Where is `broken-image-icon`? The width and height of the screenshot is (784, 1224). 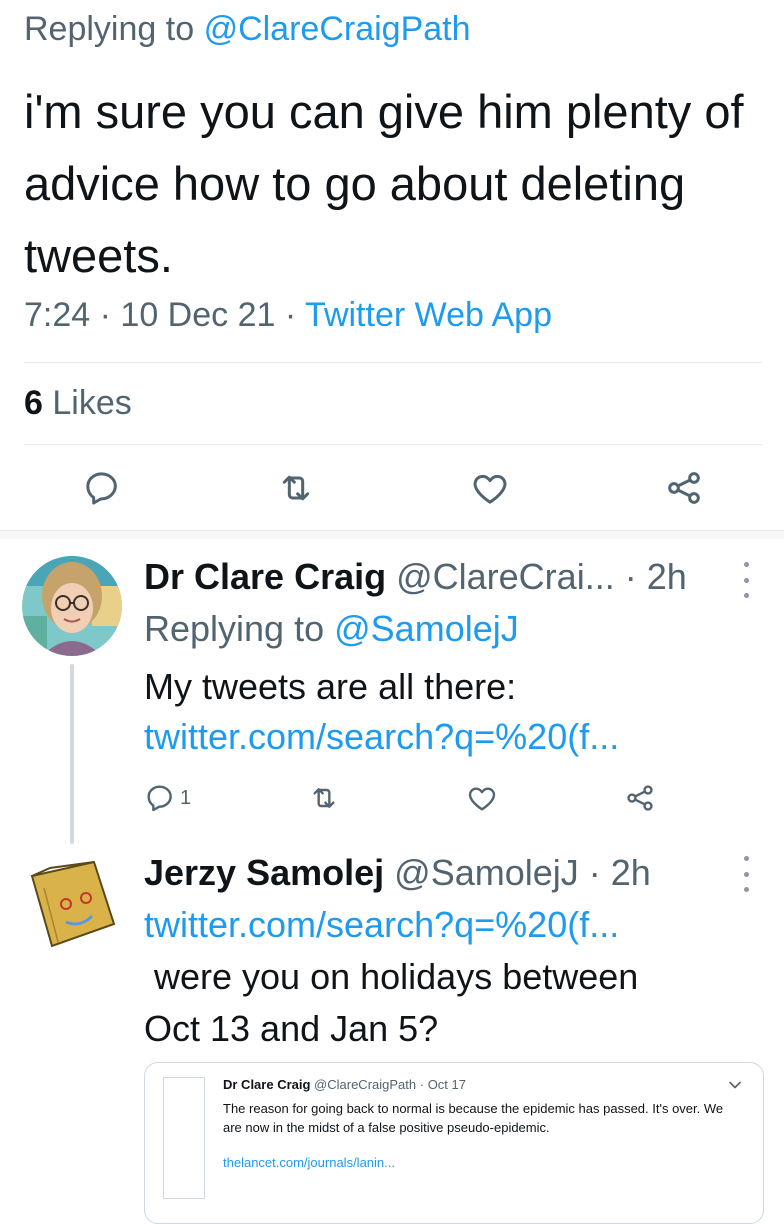
broken-image-icon is located at coordinates (184, 1138).